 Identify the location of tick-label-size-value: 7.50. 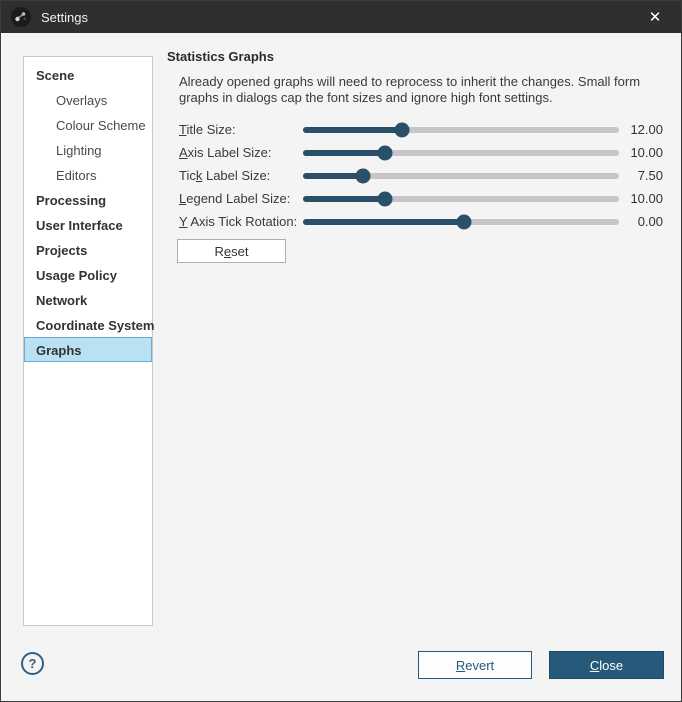
(650, 175).